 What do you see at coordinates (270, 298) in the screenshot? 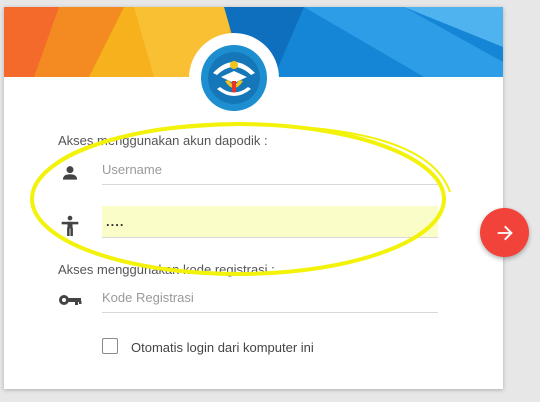
I see `registration-code-input` at bounding box center [270, 298].